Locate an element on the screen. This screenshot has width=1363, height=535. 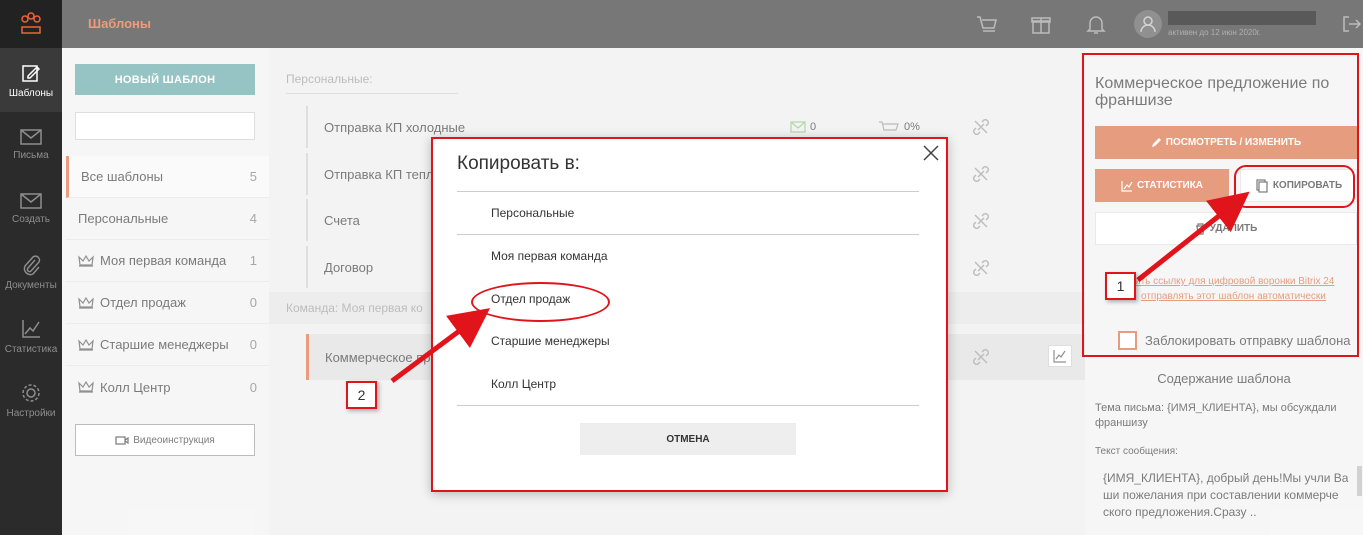
annotation-badge-2: 2 is located at coordinates (361, 395).